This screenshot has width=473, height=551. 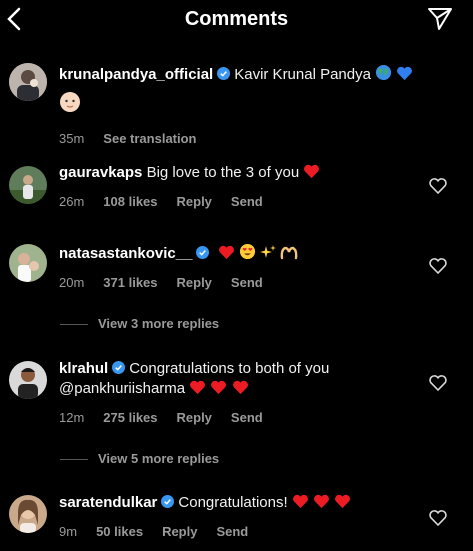 I want to click on comment-time: 35m, so click(x=72, y=138).